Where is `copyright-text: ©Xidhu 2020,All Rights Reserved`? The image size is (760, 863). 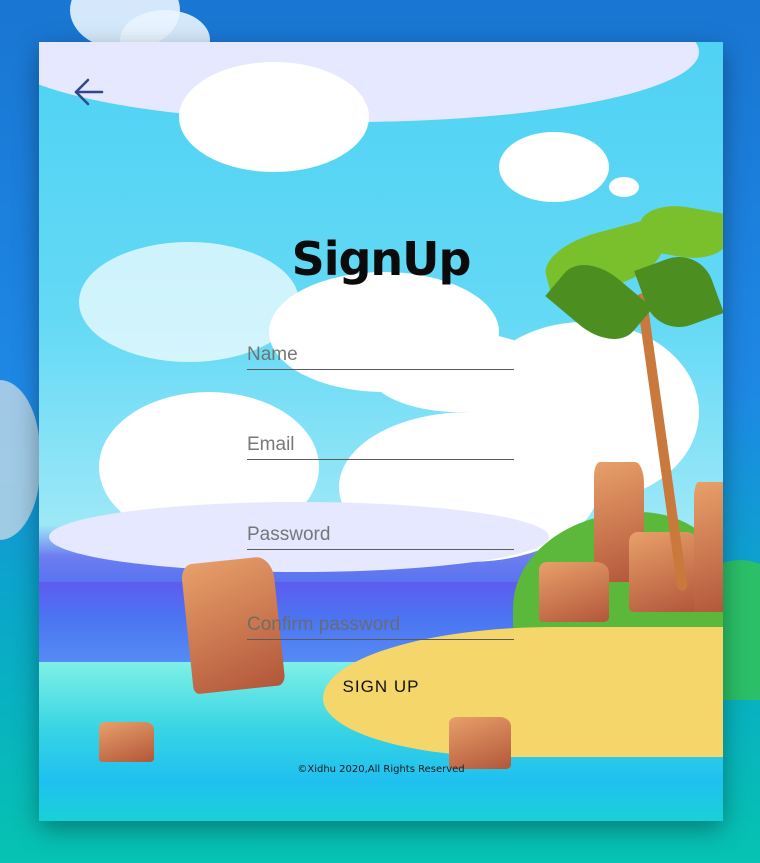 copyright-text: ©Xidhu 2020,All Rights Reserved is located at coordinates (381, 769).